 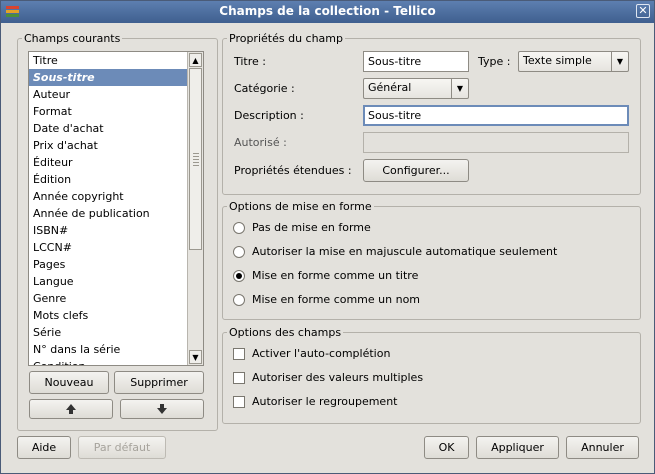 I want to click on allowed-label: Autorisé :, so click(x=260, y=142).